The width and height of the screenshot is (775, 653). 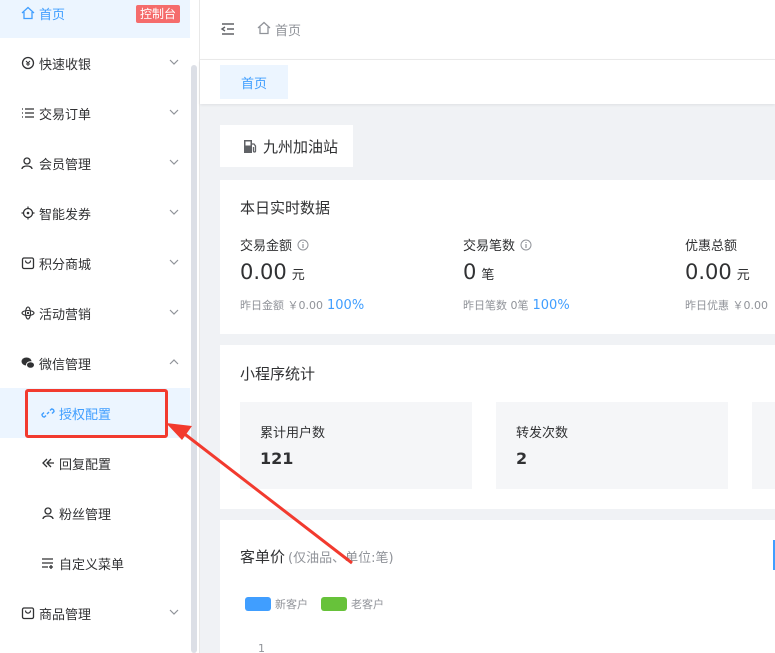 I want to click on stat-box-value: 2, so click(x=522, y=458).